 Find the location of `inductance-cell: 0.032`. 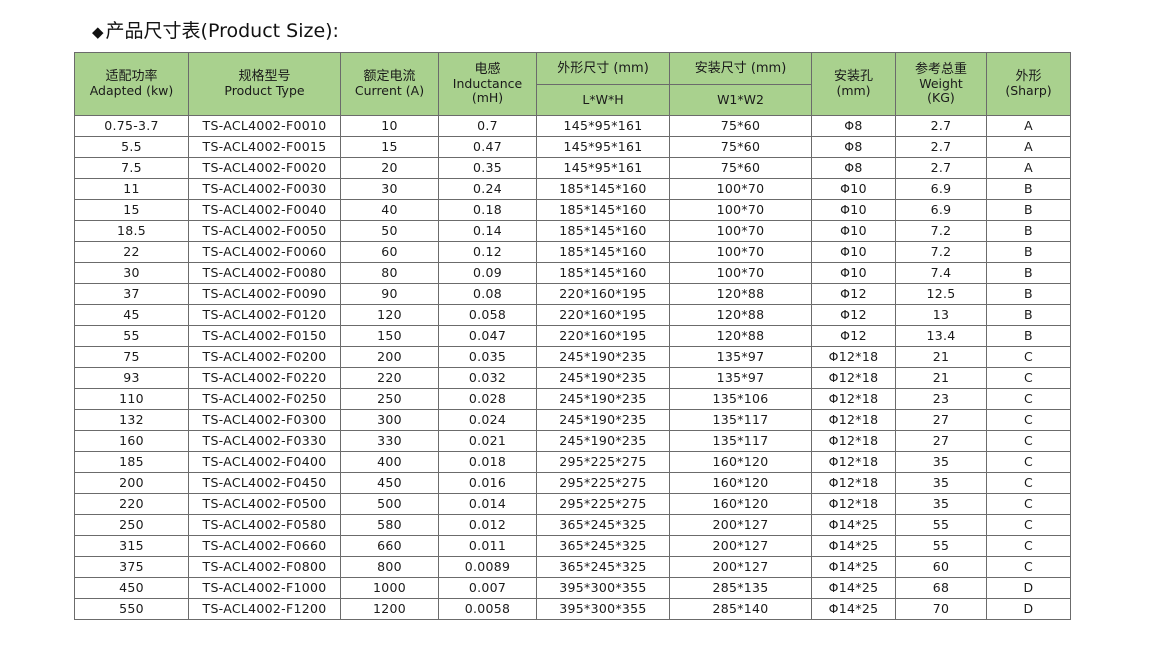

inductance-cell: 0.032 is located at coordinates (487, 378).